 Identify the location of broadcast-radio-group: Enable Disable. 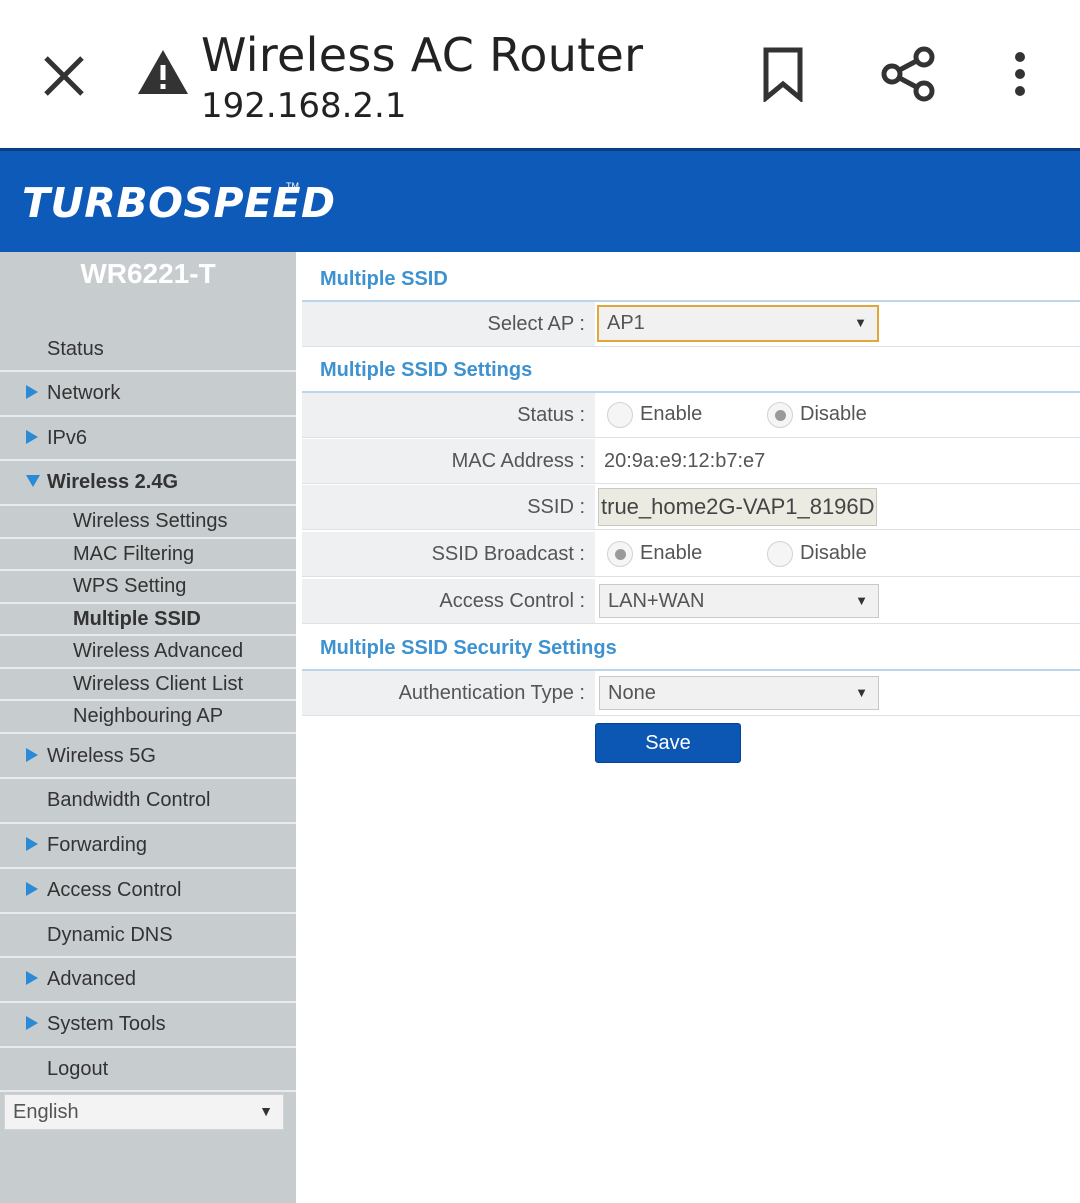
(835, 554).